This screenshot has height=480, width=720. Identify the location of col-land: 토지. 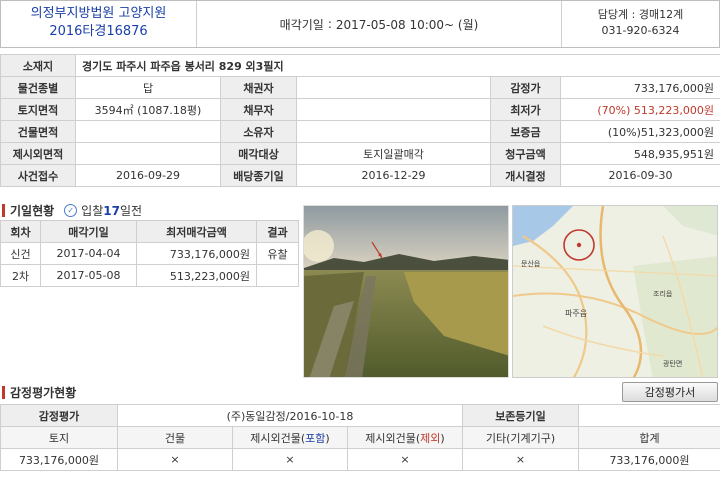
(59, 437).